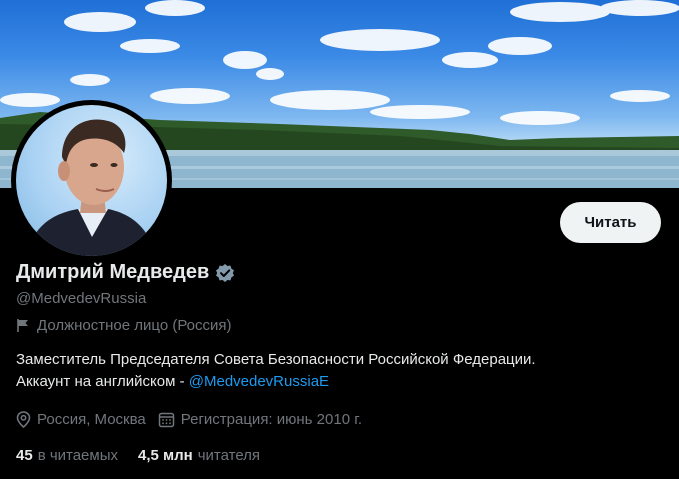  I want to click on following-label: в читаемых, so click(77, 455).